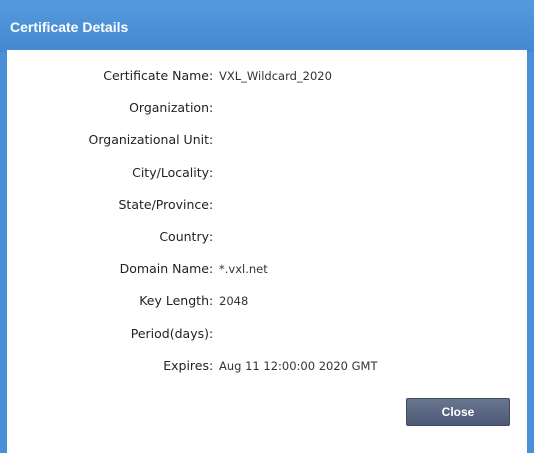  I want to click on field-label: State/Province, so click(164, 204).